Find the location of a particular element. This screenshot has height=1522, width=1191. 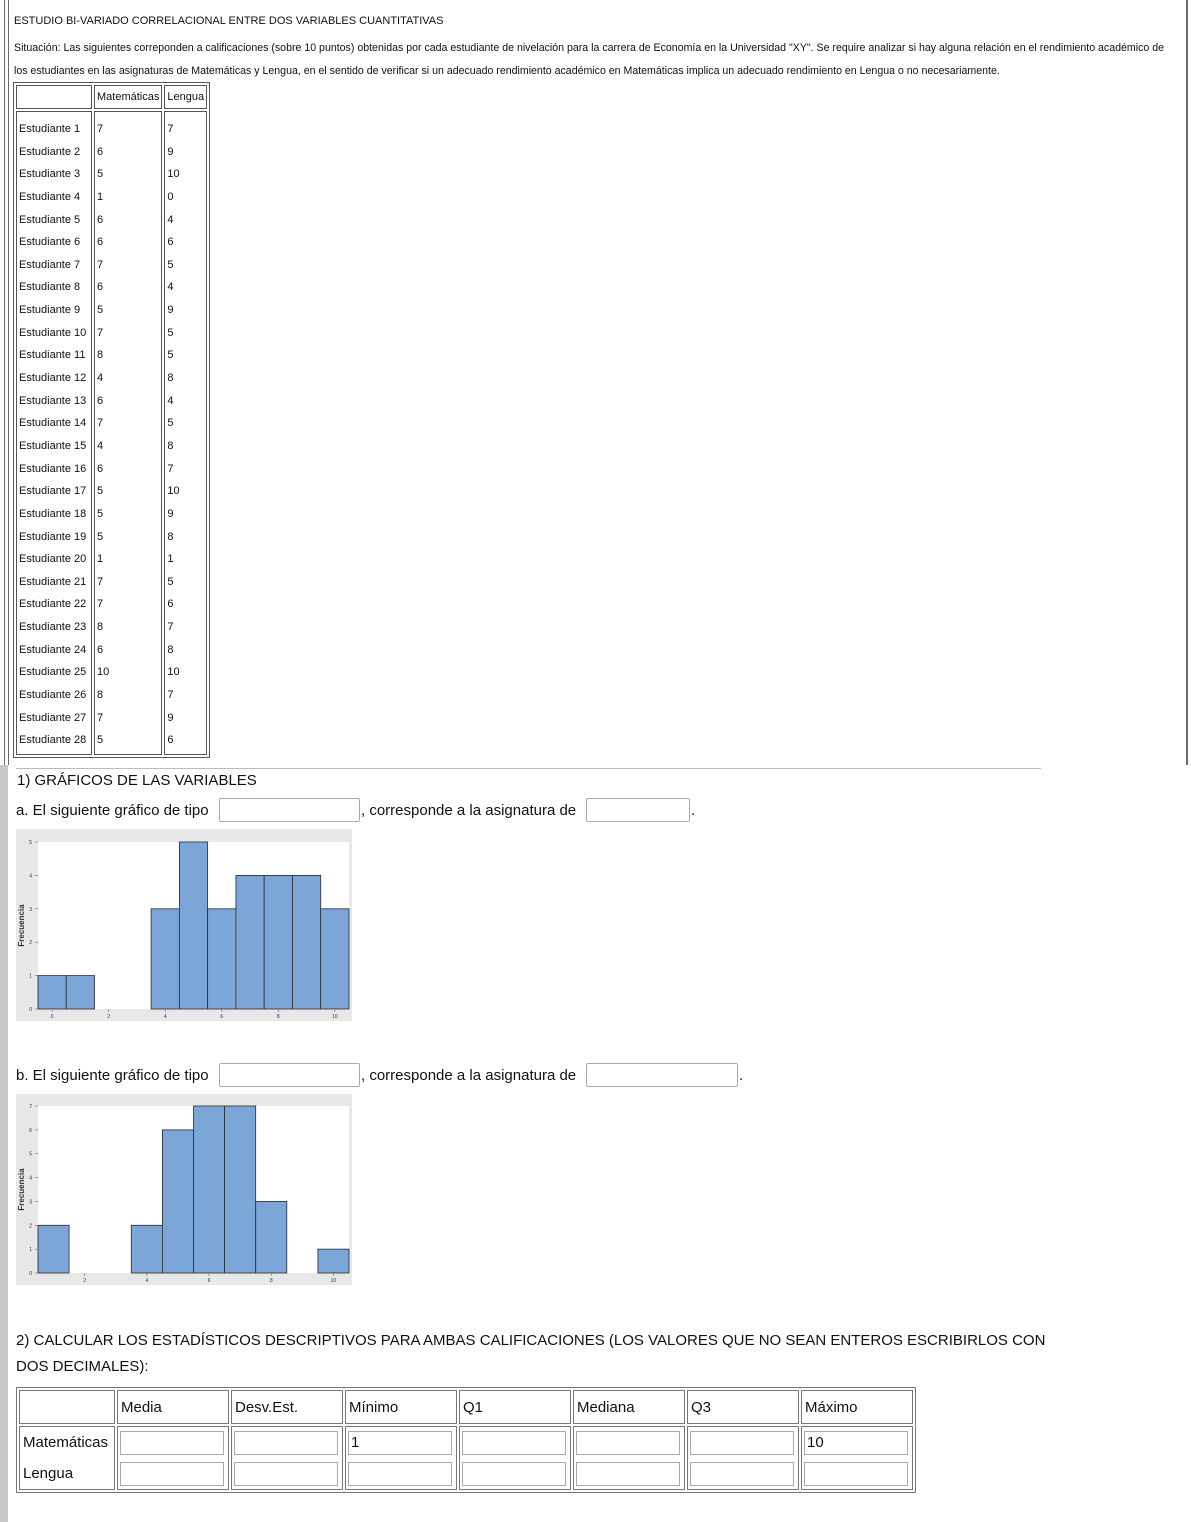

question-b-type-input is located at coordinates (289, 1075).